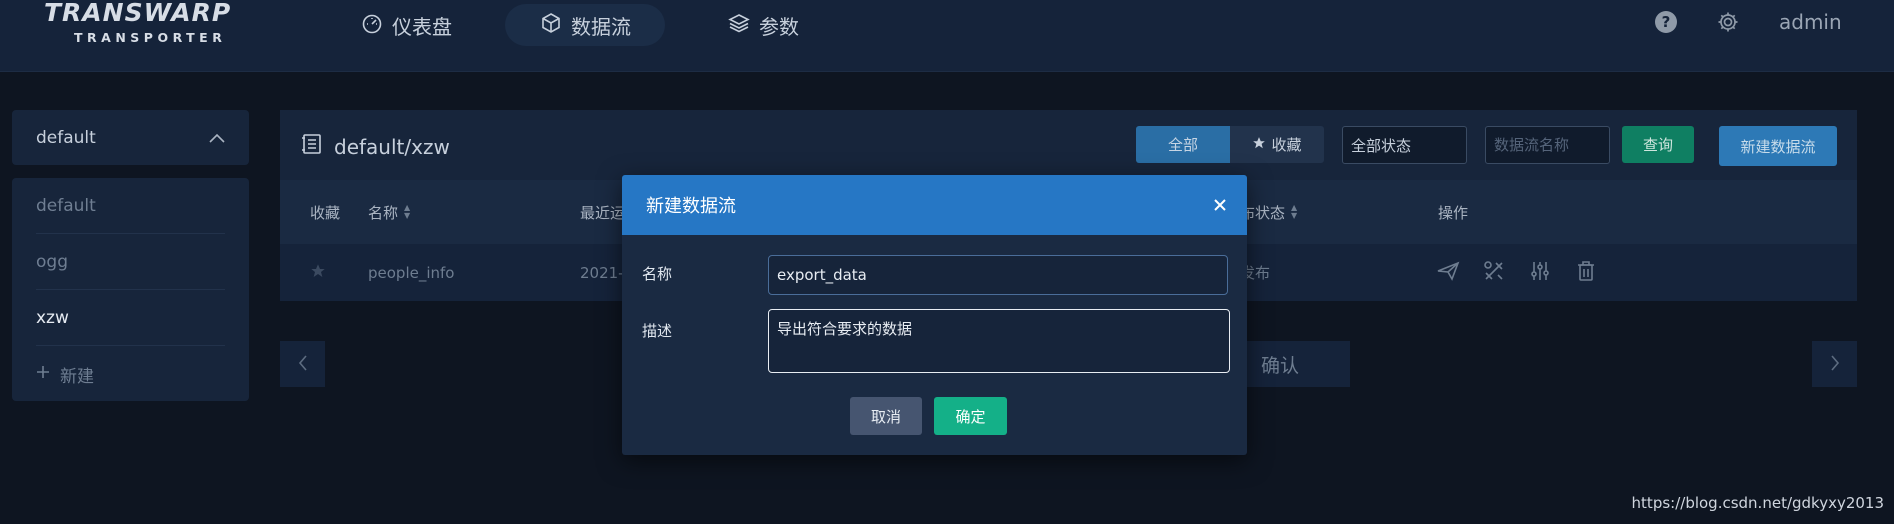 This screenshot has width=1894, height=524. Describe the element at coordinates (1381, 145) in the screenshot. I see `status-select-value: 全部状态` at that location.